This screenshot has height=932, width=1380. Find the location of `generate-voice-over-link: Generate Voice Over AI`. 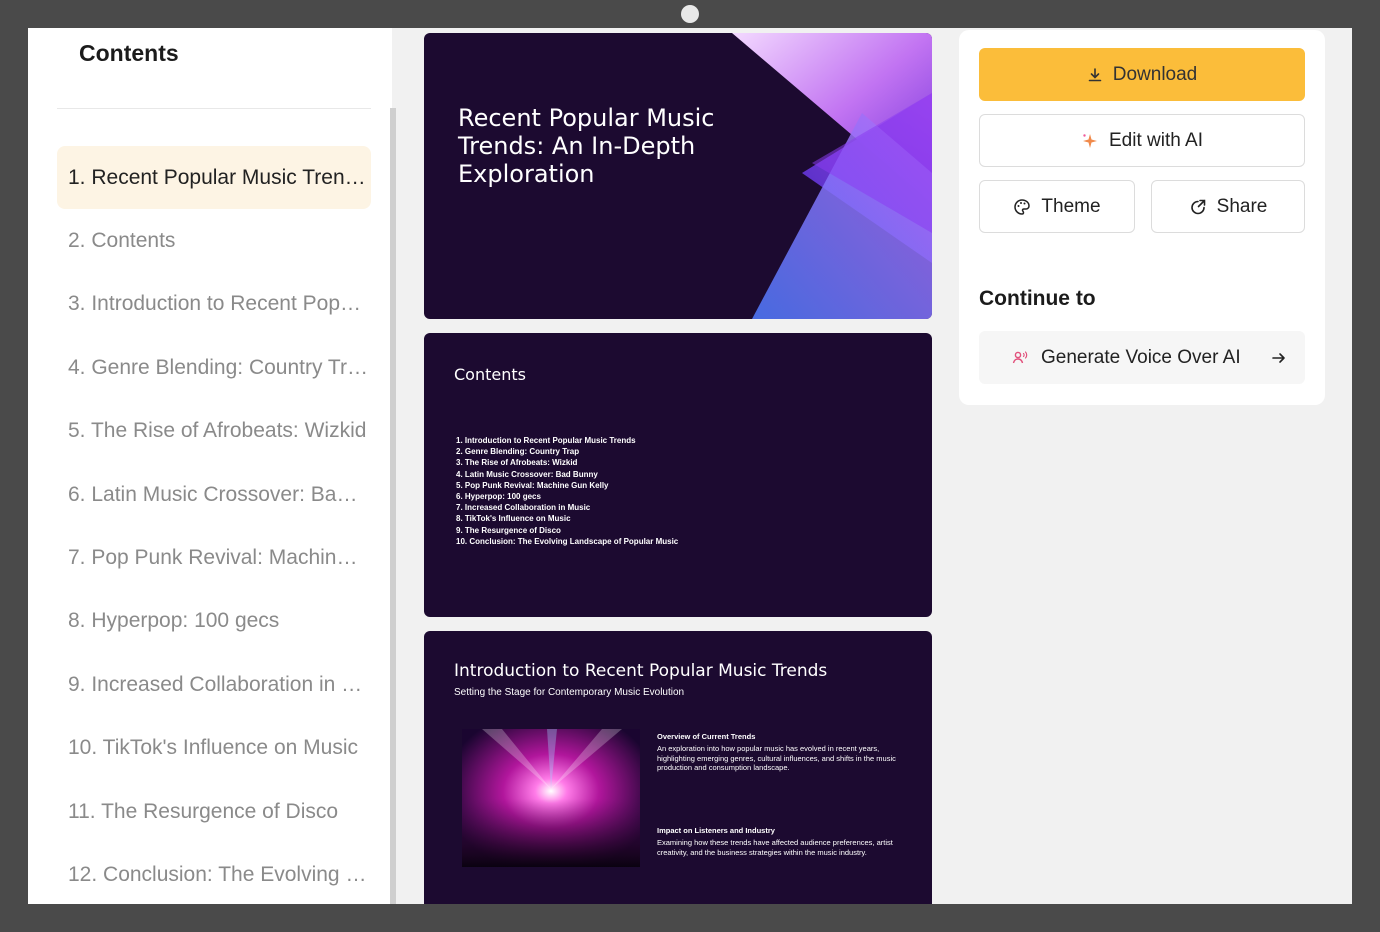

generate-voice-over-link: Generate Voice Over AI is located at coordinates (1142, 357).